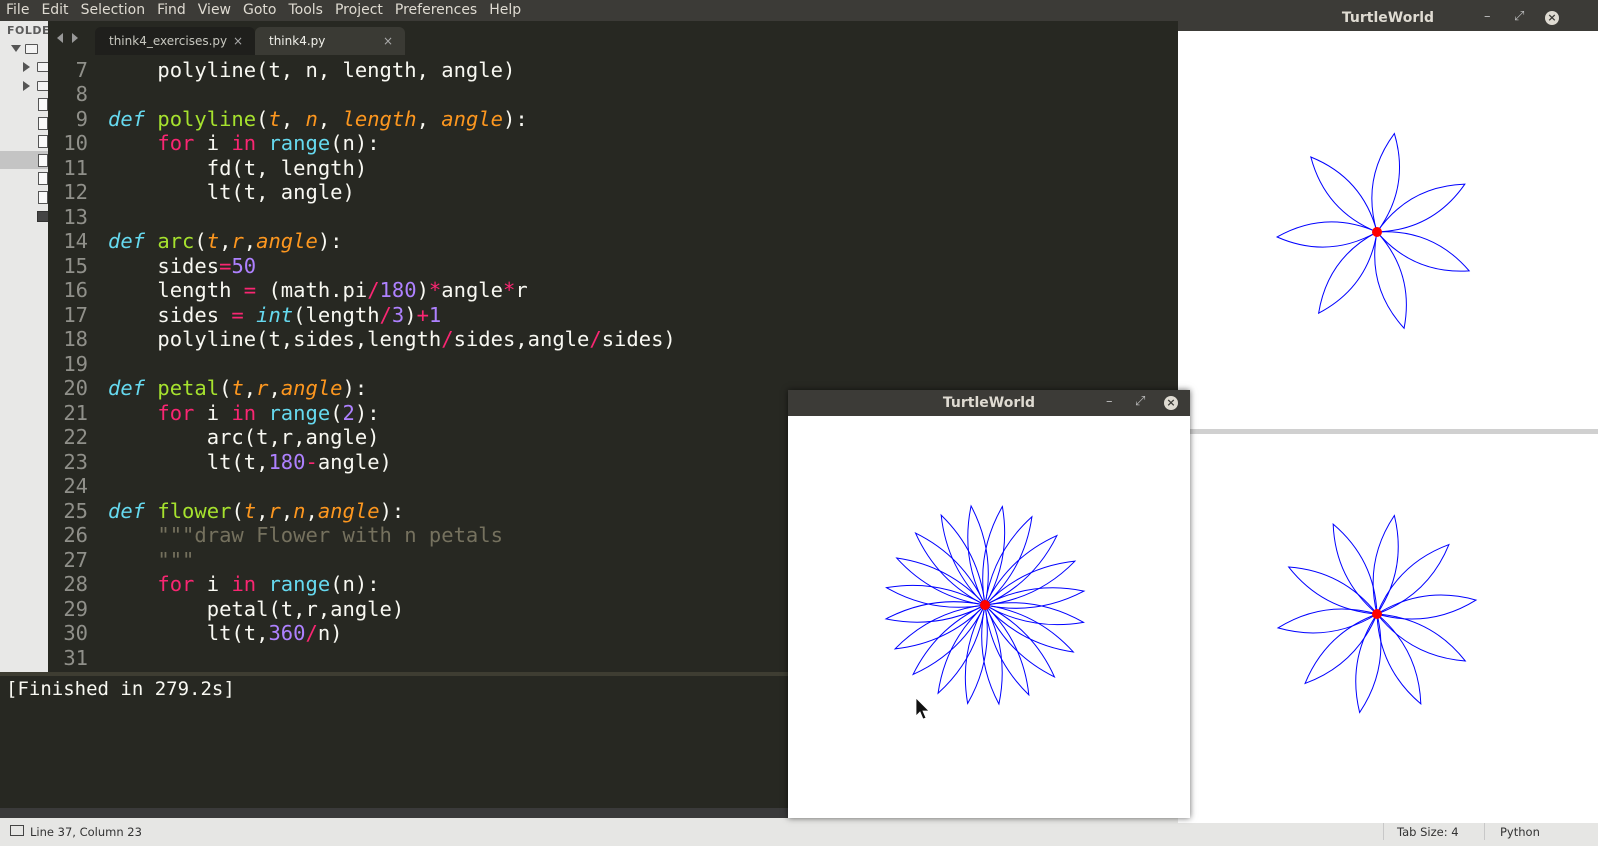 The image size is (1598, 846). What do you see at coordinates (75, 560) in the screenshot?
I see `line-number: 27` at bounding box center [75, 560].